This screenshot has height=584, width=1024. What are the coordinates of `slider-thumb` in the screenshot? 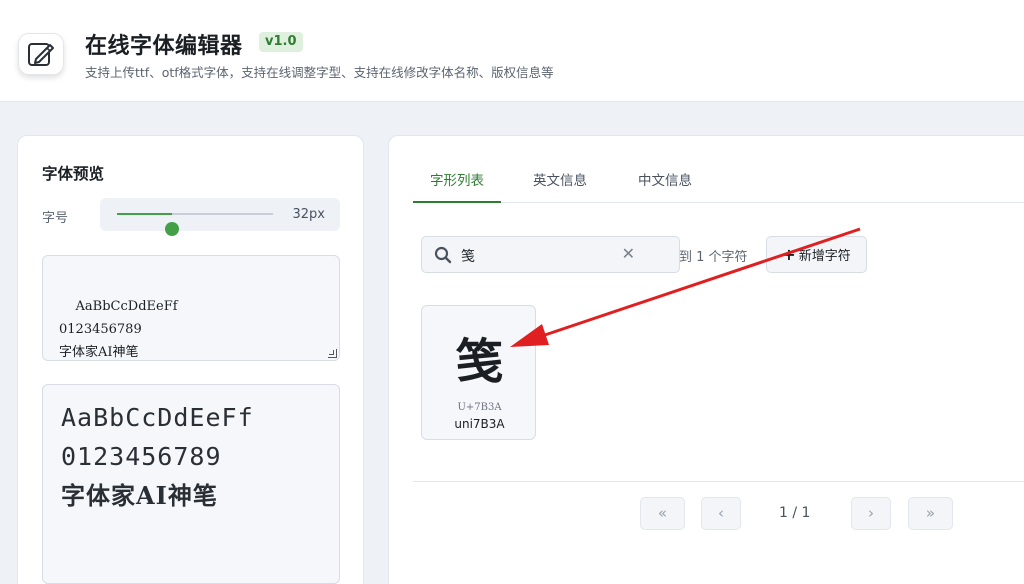 It's located at (171, 229).